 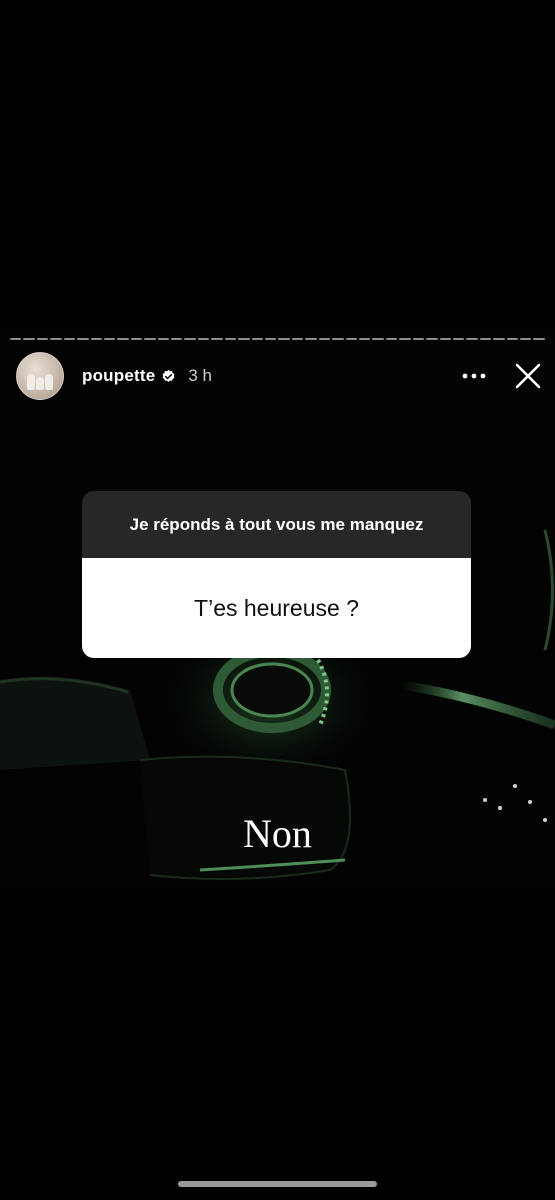 I want to click on verified-badge-icon, so click(x=168, y=376).